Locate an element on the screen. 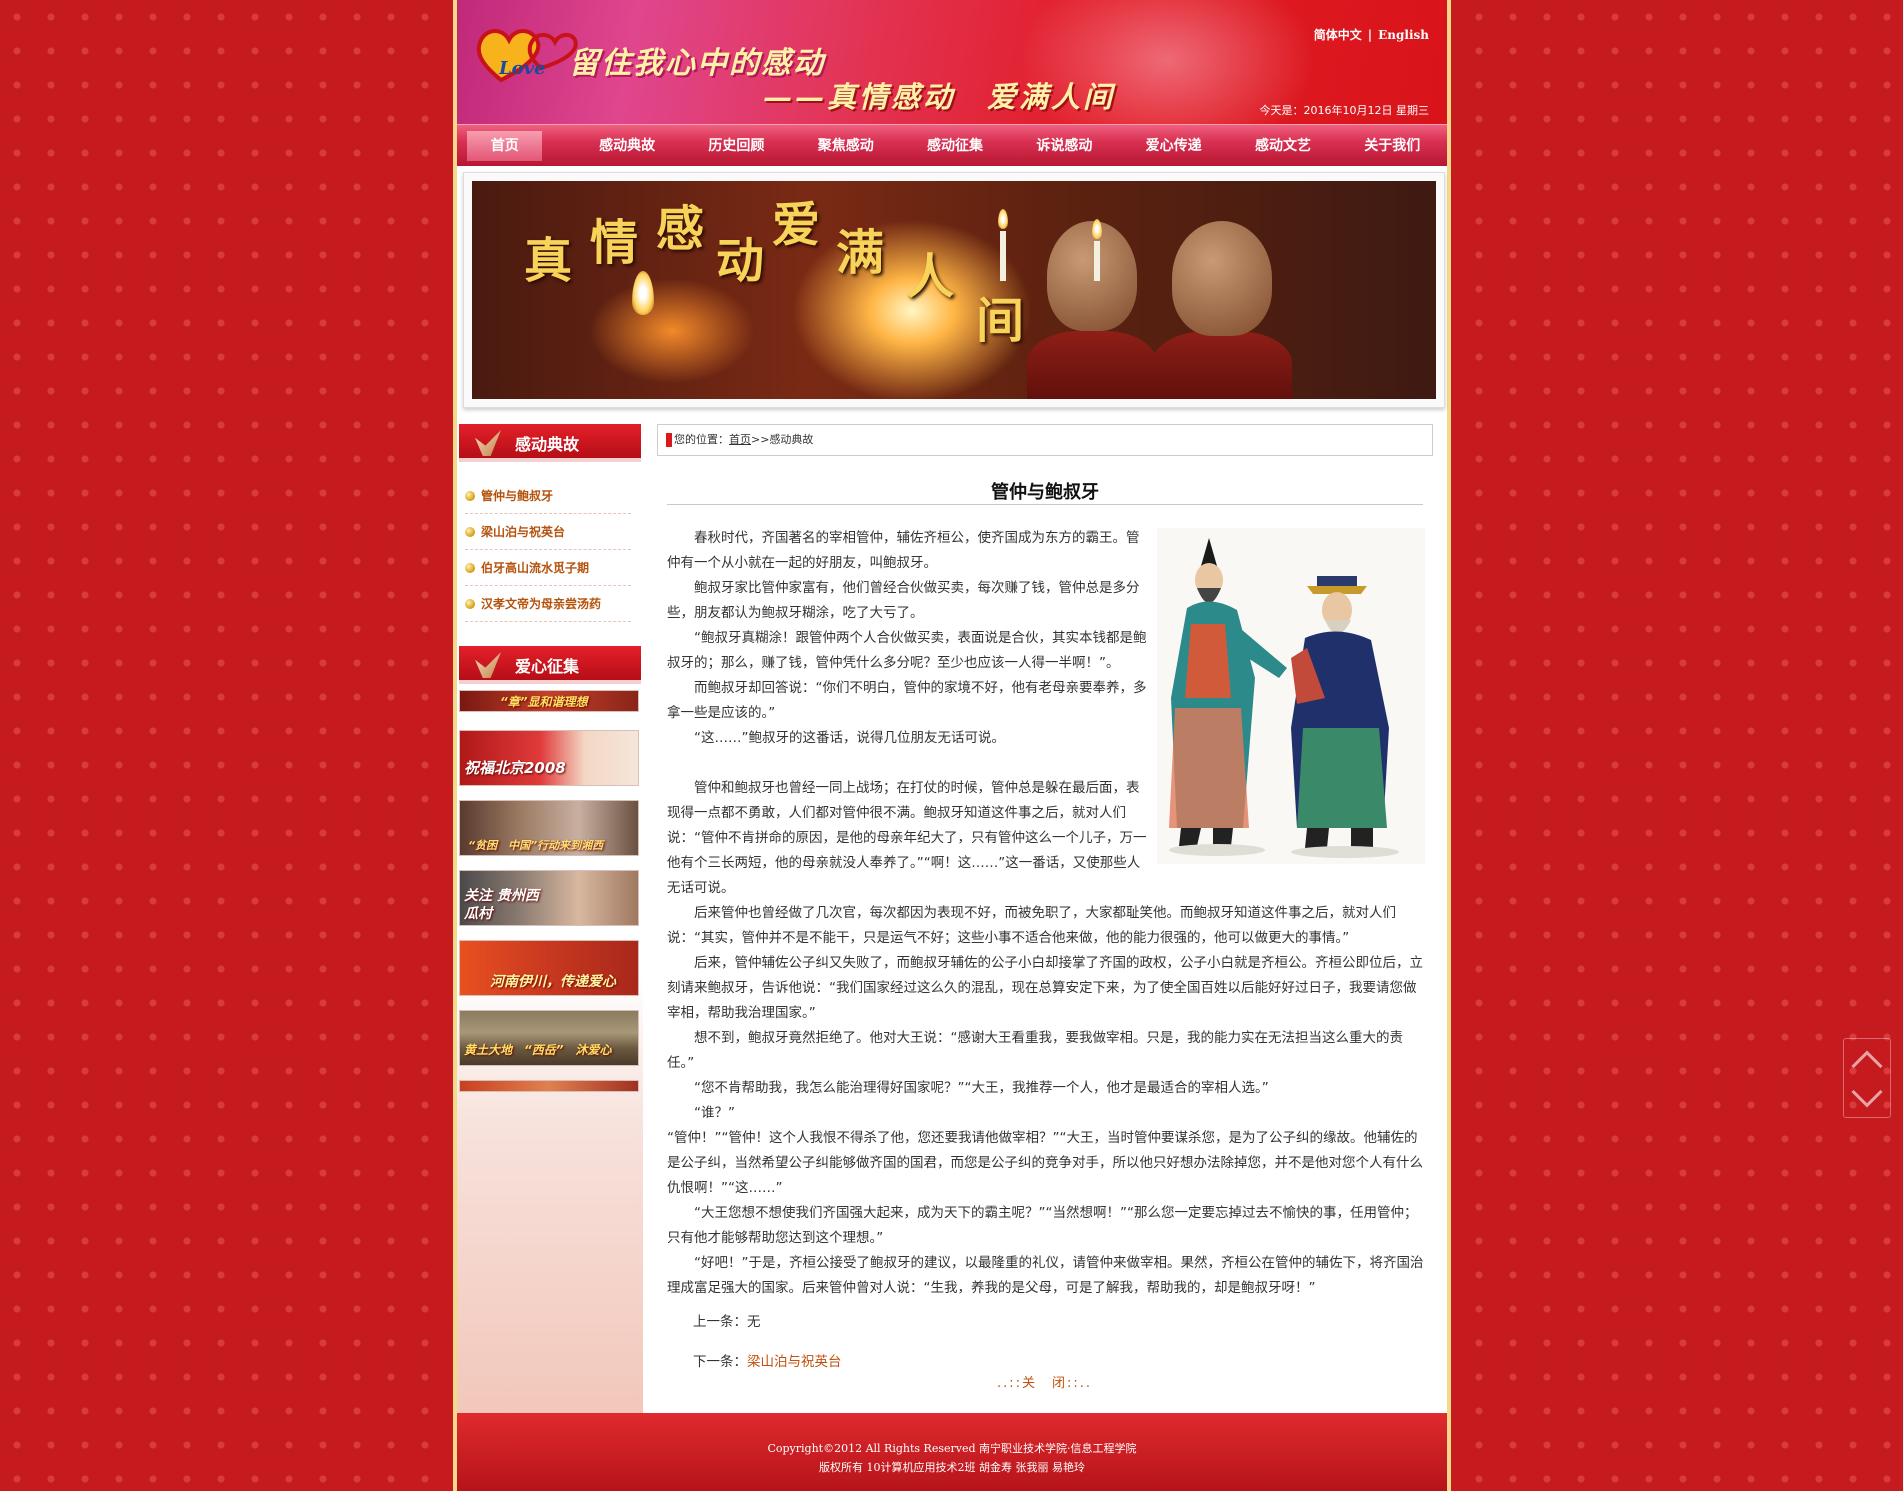  title-divider is located at coordinates (1045, 504).